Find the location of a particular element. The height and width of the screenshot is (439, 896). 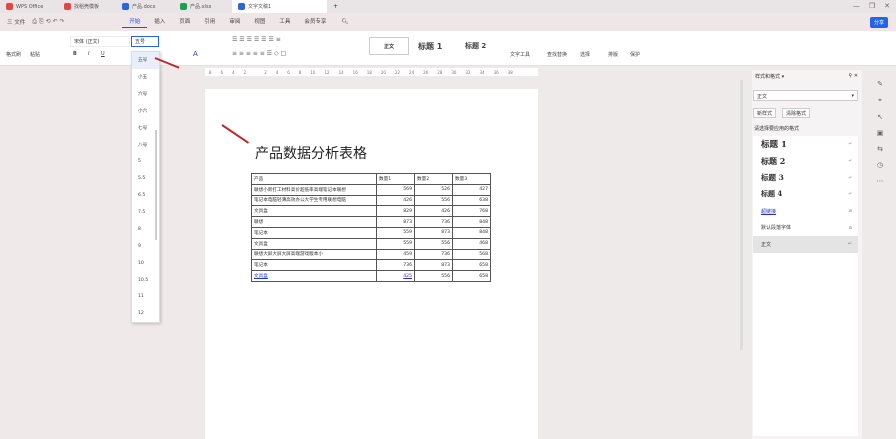

table-cell: 联想大屏大屏大屏高端游戏版本小 is located at coordinates (314, 254).